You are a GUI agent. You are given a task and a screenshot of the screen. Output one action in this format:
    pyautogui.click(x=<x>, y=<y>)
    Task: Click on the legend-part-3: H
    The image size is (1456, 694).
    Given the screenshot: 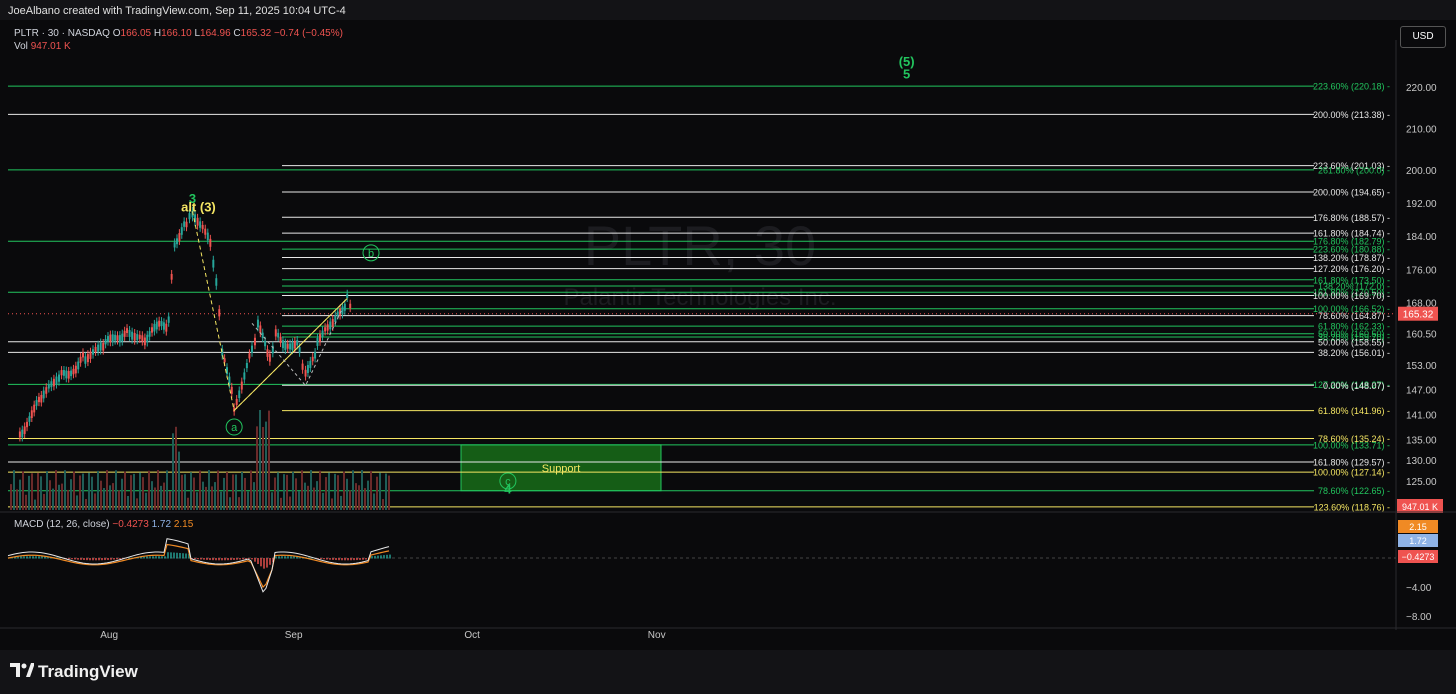 What is the action you would take?
    pyautogui.click(x=156, y=33)
    